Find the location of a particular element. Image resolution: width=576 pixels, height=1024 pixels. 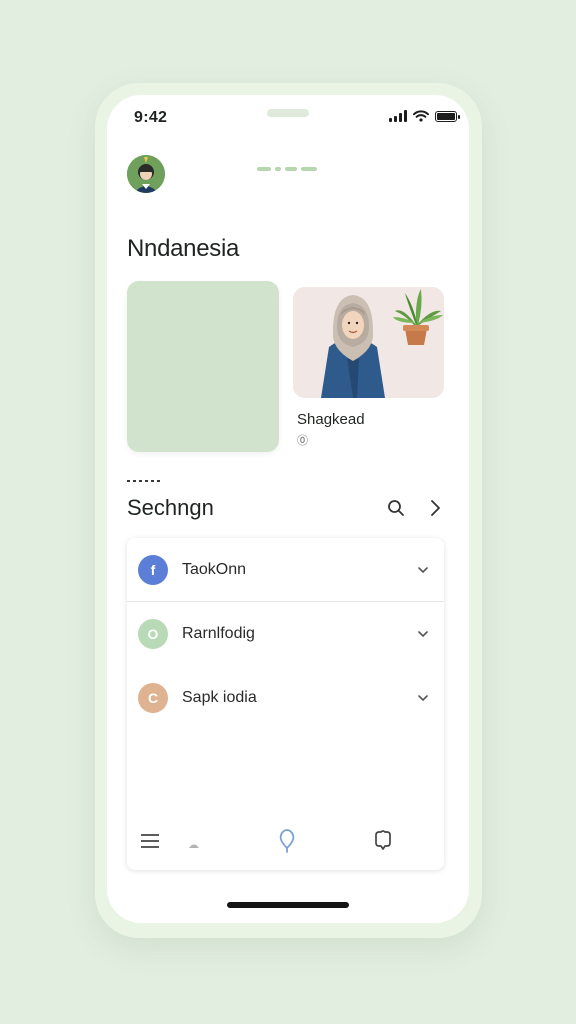

status-icons is located at coordinates (424, 116).